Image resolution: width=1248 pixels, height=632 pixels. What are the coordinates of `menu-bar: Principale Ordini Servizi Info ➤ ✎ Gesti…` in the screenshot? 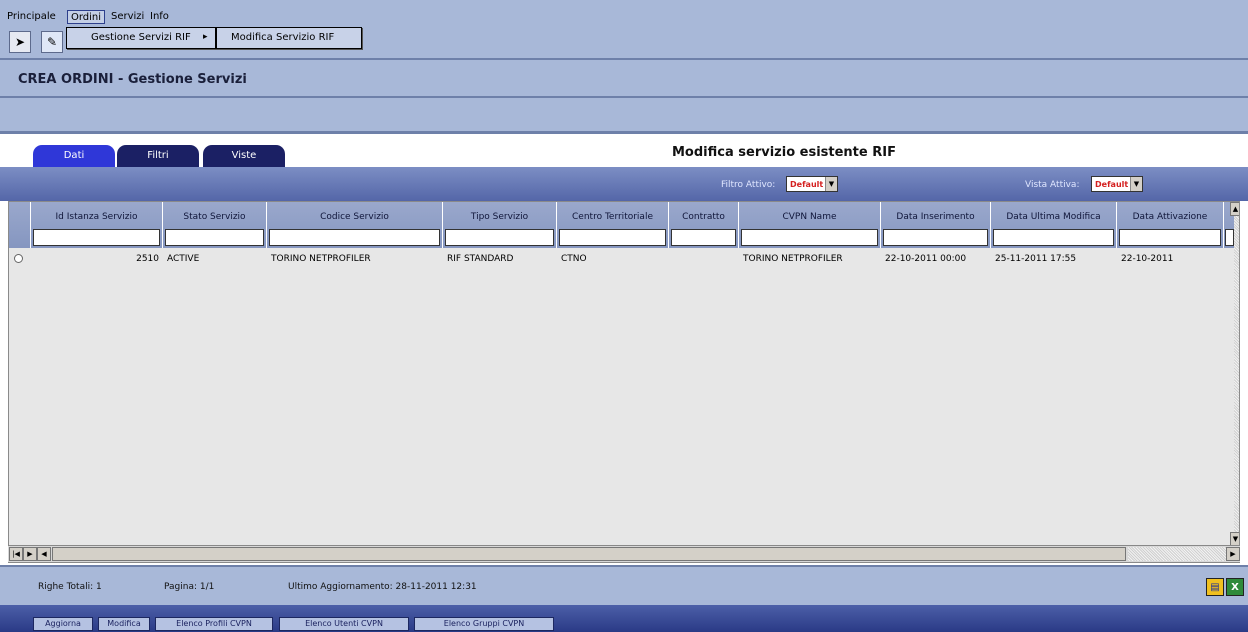 It's located at (624, 29).